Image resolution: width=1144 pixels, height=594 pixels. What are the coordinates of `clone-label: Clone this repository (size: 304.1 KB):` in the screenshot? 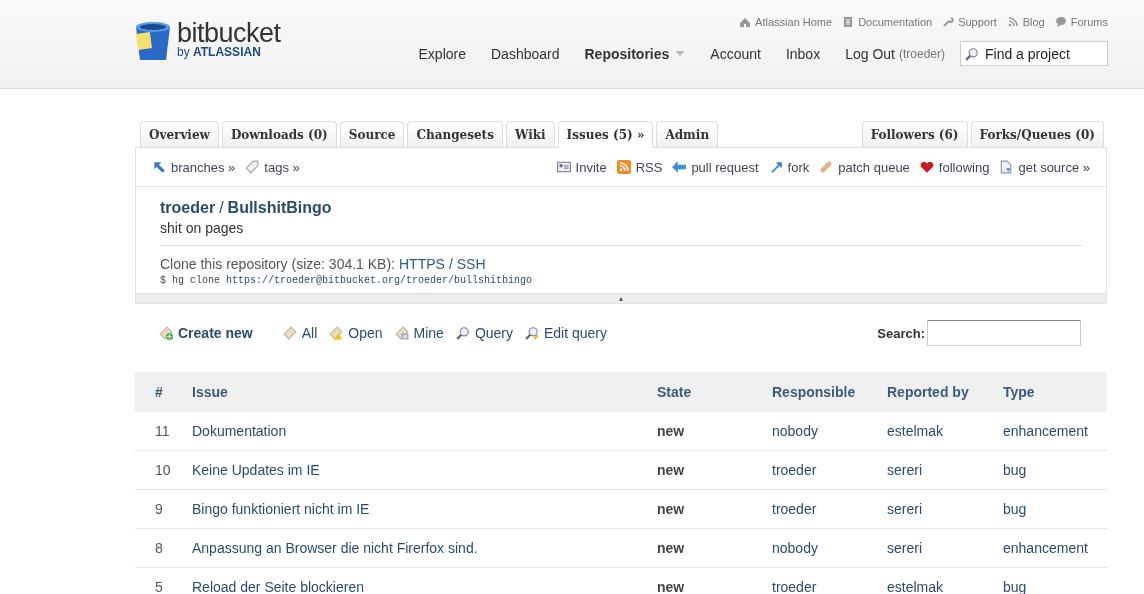 It's located at (277, 264).